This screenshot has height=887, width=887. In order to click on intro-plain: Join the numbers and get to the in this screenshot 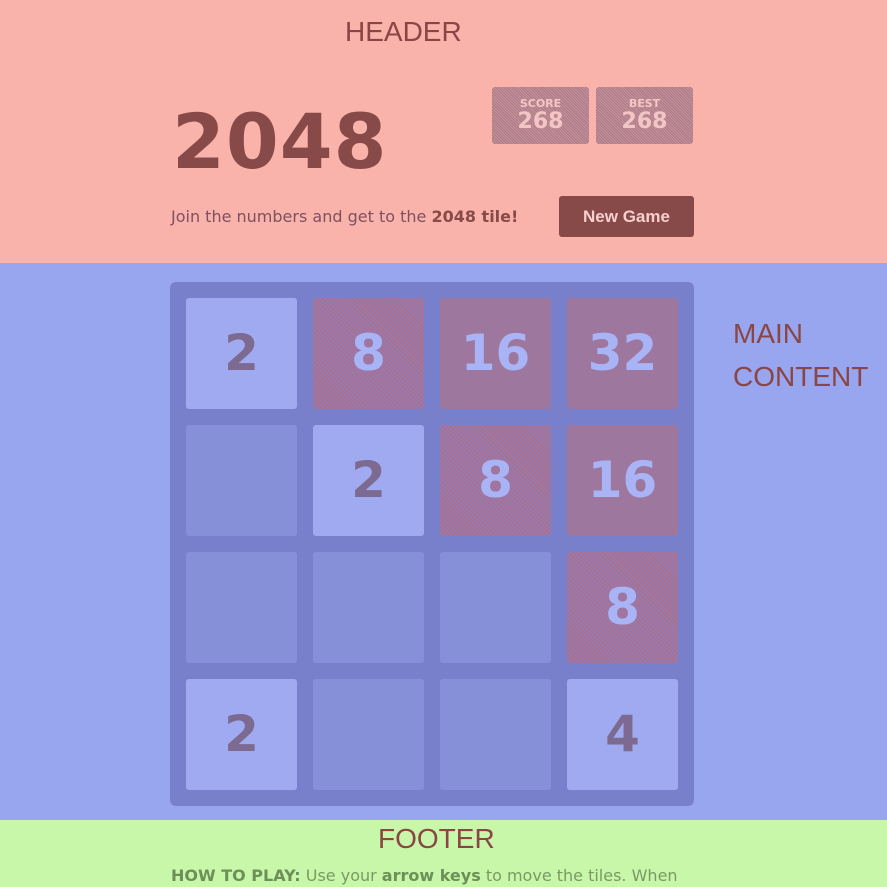, I will do `click(301, 216)`.